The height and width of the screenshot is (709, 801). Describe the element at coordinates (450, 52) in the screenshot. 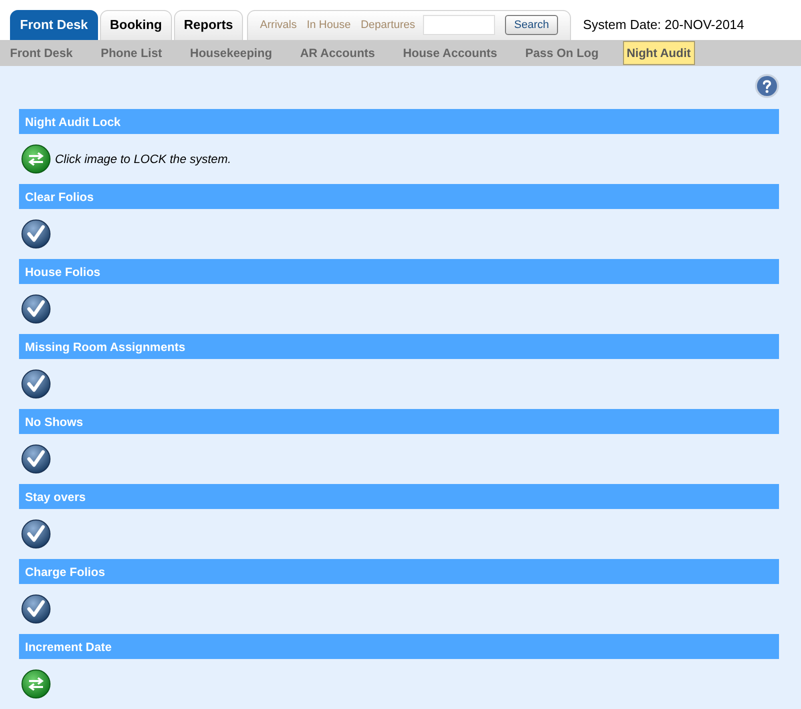

I see `subnav-item: House Accounts` at that location.